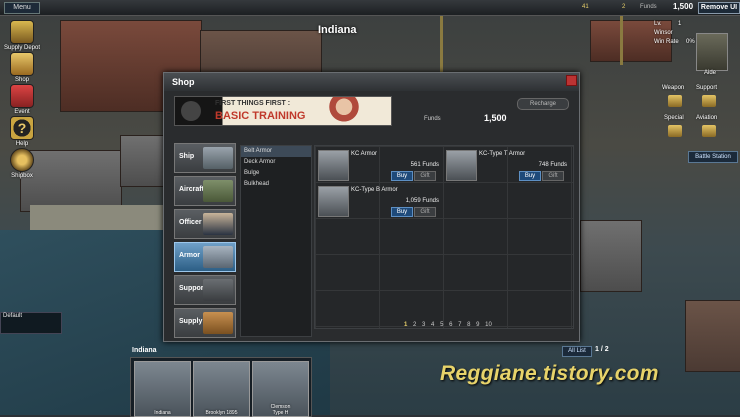  I want to click on ship-card: Clemson Type H, so click(280, 389).